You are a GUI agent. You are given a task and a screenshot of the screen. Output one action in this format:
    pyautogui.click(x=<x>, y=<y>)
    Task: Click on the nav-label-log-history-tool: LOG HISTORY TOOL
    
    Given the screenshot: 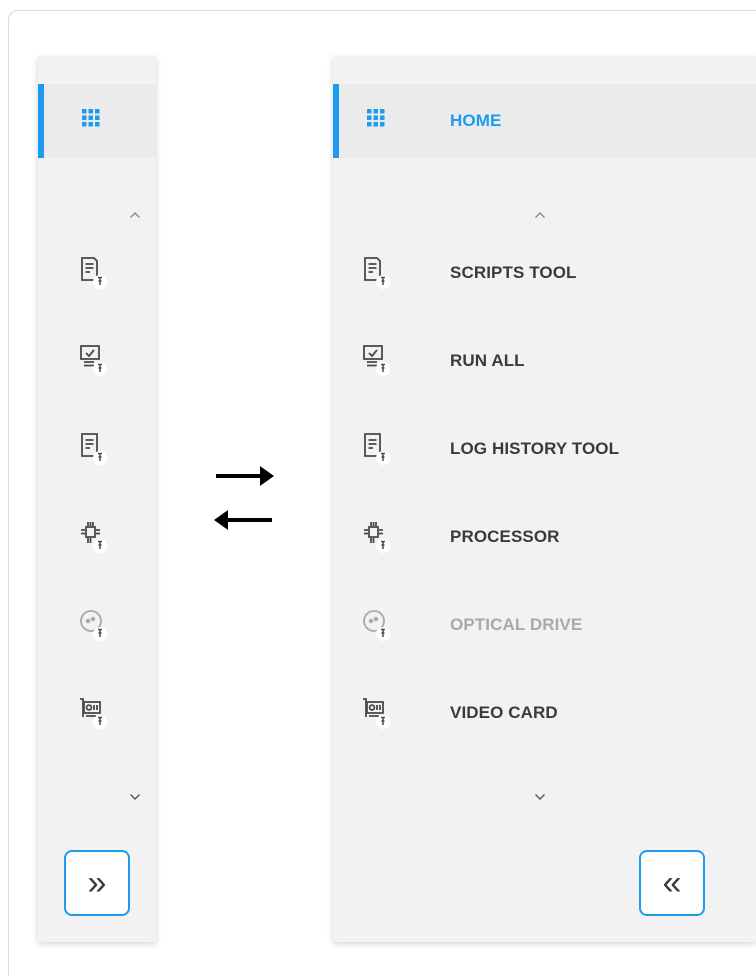 What is the action you would take?
    pyautogui.click(x=535, y=448)
    